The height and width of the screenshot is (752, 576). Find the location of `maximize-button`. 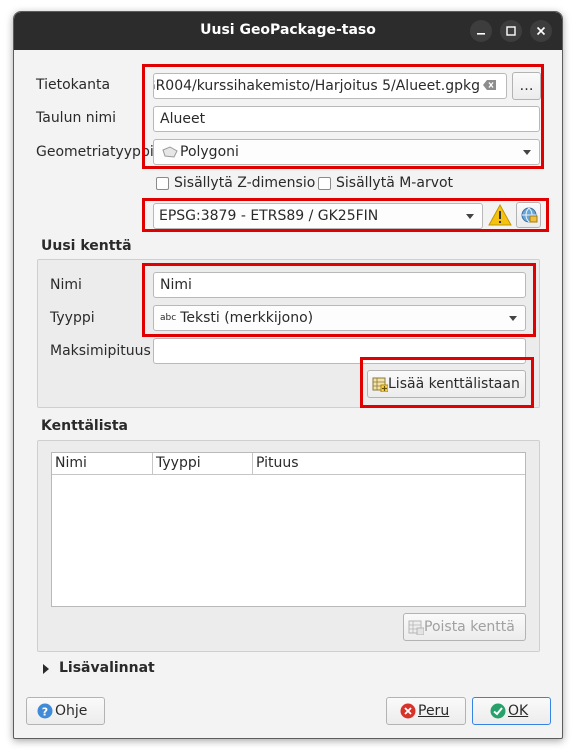

maximize-button is located at coordinates (511, 31).